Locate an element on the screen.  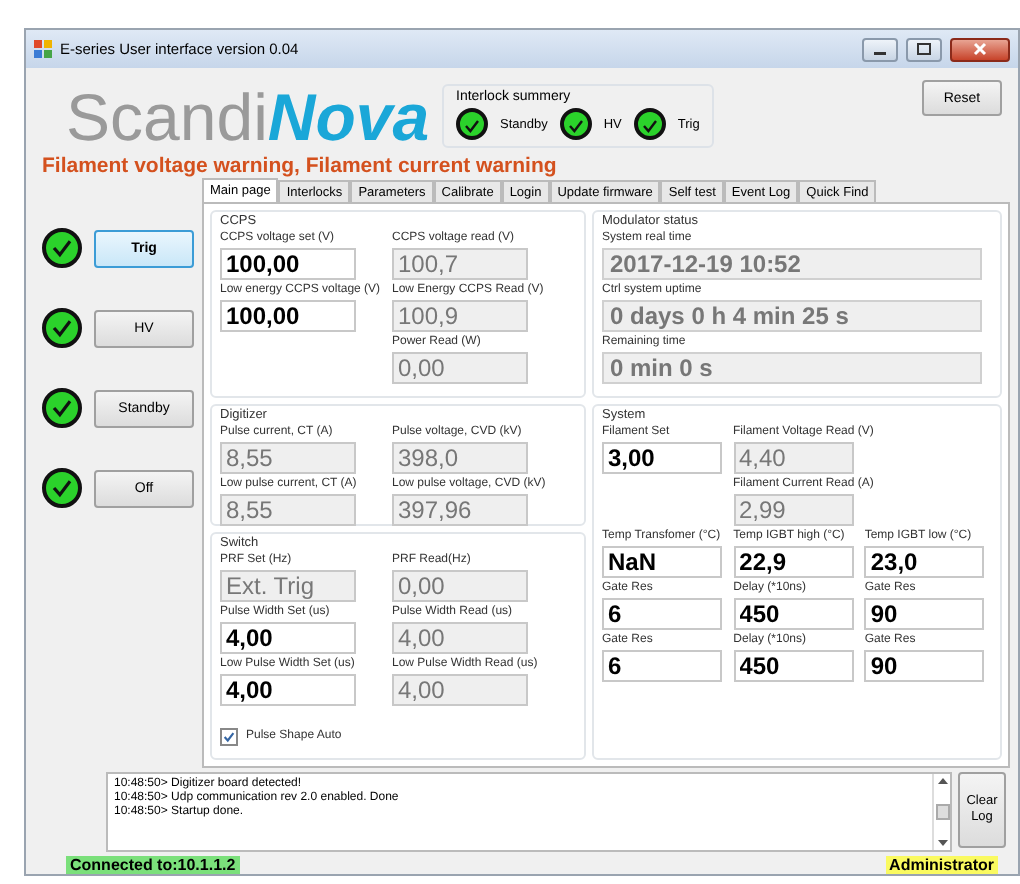
input-field: 23,0 is located at coordinates (924, 562).